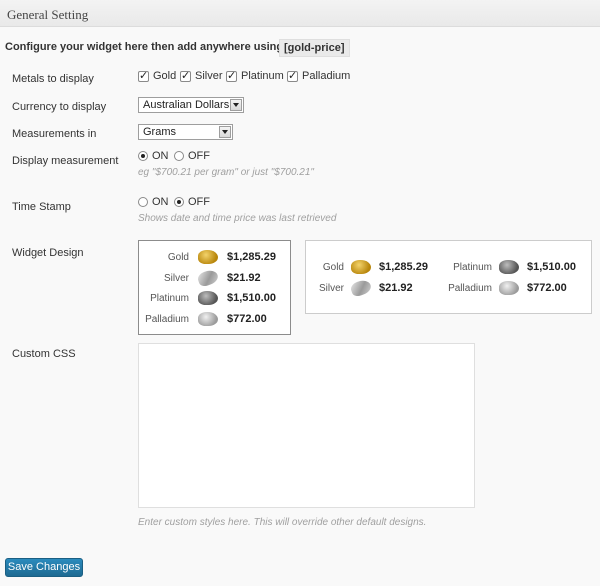 The image size is (600, 586). I want to click on widget-design-label: Widget Design, so click(48, 253).